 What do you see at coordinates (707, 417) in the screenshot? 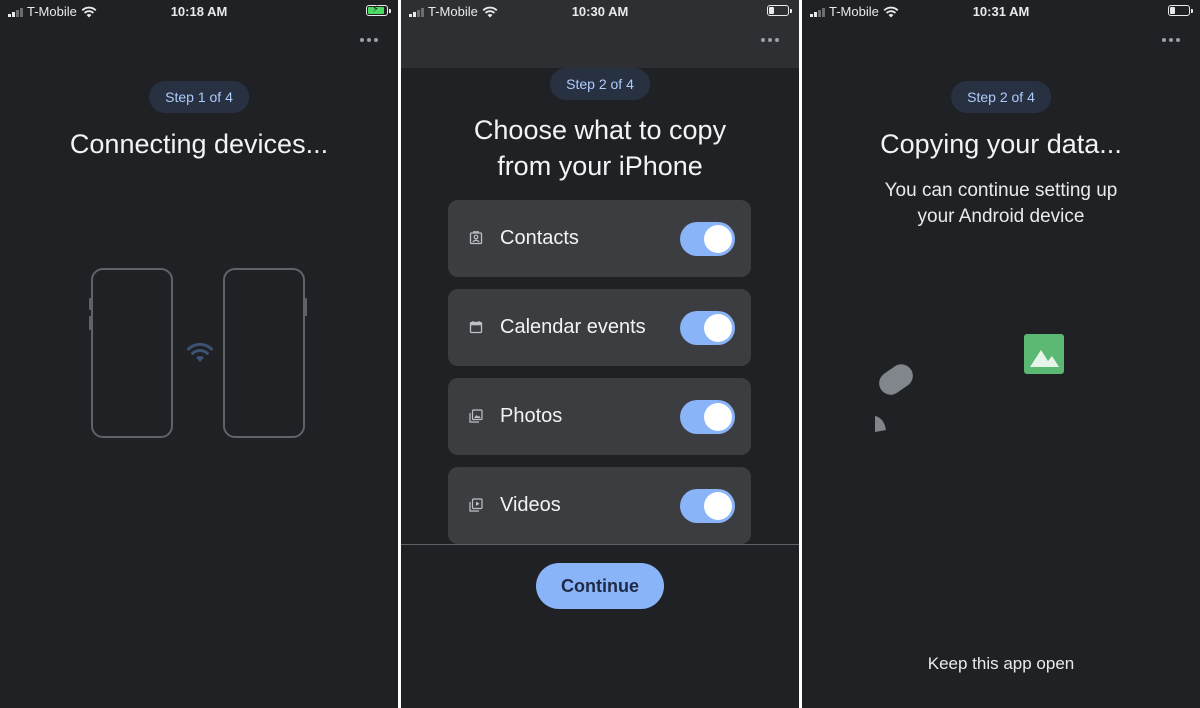
I see `photos-toggle` at bounding box center [707, 417].